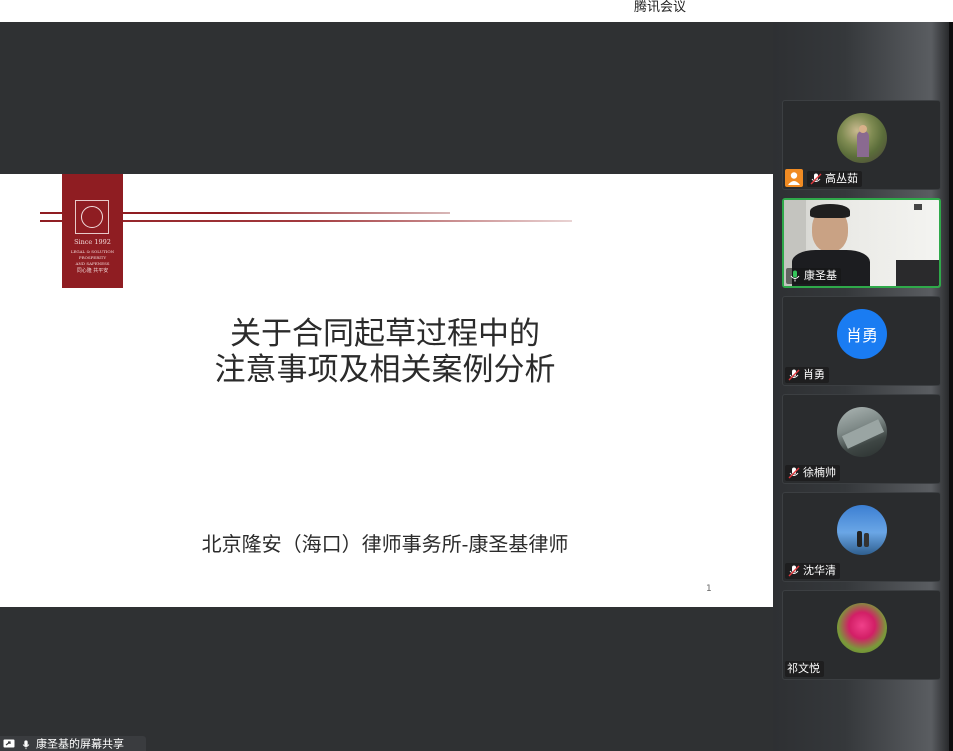 This screenshot has width=953, height=751. I want to click on participant-name: 徐楠帅, so click(819, 472).